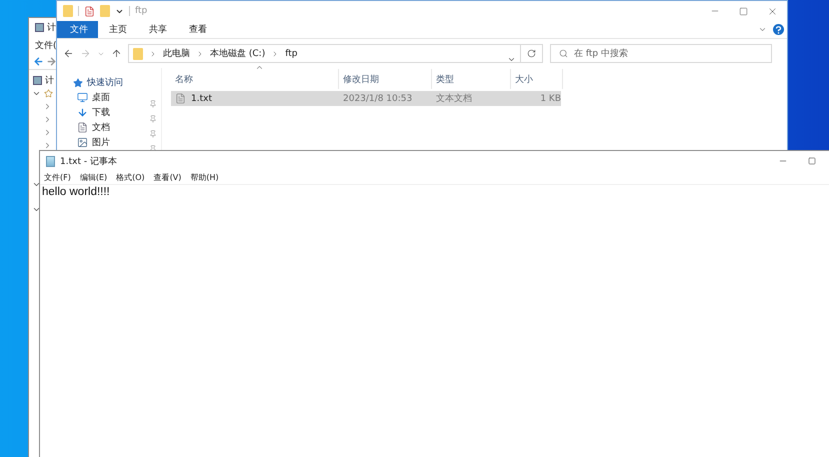  What do you see at coordinates (537, 79) in the screenshot?
I see `column-header: 大小` at bounding box center [537, 79].